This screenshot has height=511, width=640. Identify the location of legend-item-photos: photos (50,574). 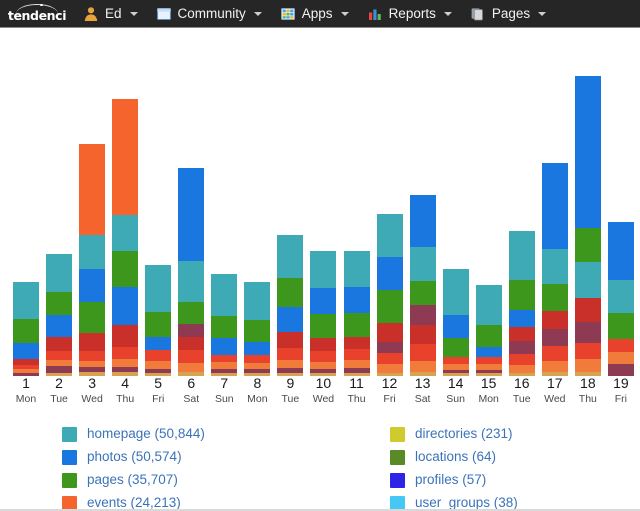
(207, 457).